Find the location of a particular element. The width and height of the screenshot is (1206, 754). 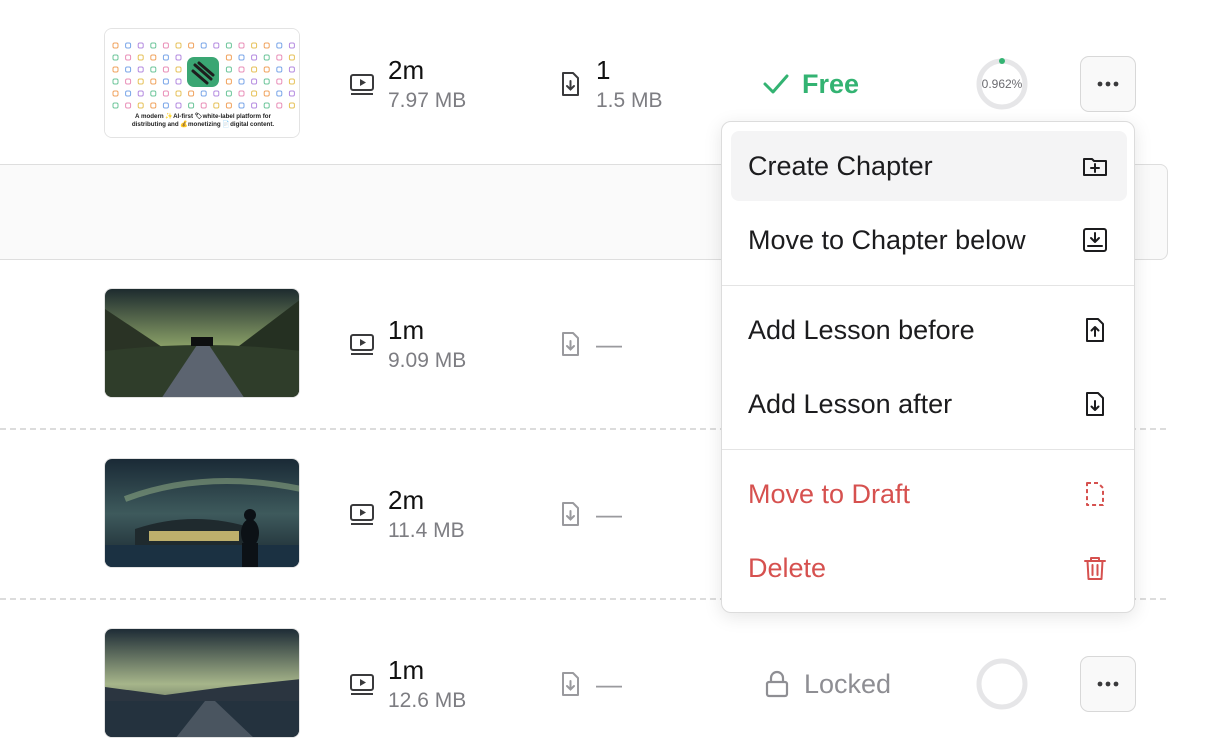

menu-item-add-lesson-before: Add Lesson before is located at coordinates (929, 330).